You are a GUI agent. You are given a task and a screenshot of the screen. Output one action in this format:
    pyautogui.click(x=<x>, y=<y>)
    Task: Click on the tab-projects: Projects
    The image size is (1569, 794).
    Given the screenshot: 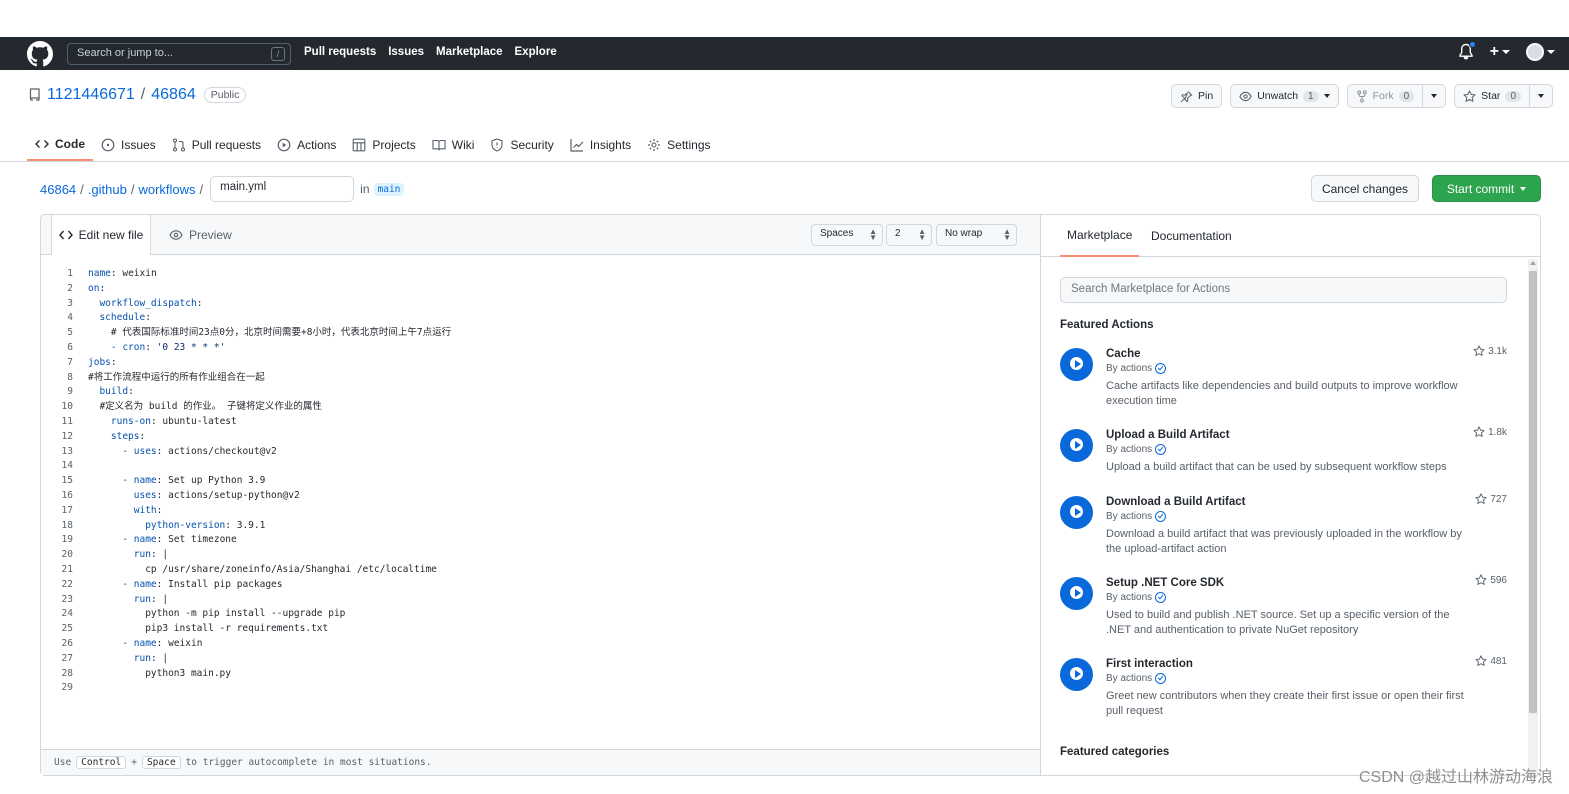 What is the action you would take?
    pyautogui.click(x=383, y=144)
    